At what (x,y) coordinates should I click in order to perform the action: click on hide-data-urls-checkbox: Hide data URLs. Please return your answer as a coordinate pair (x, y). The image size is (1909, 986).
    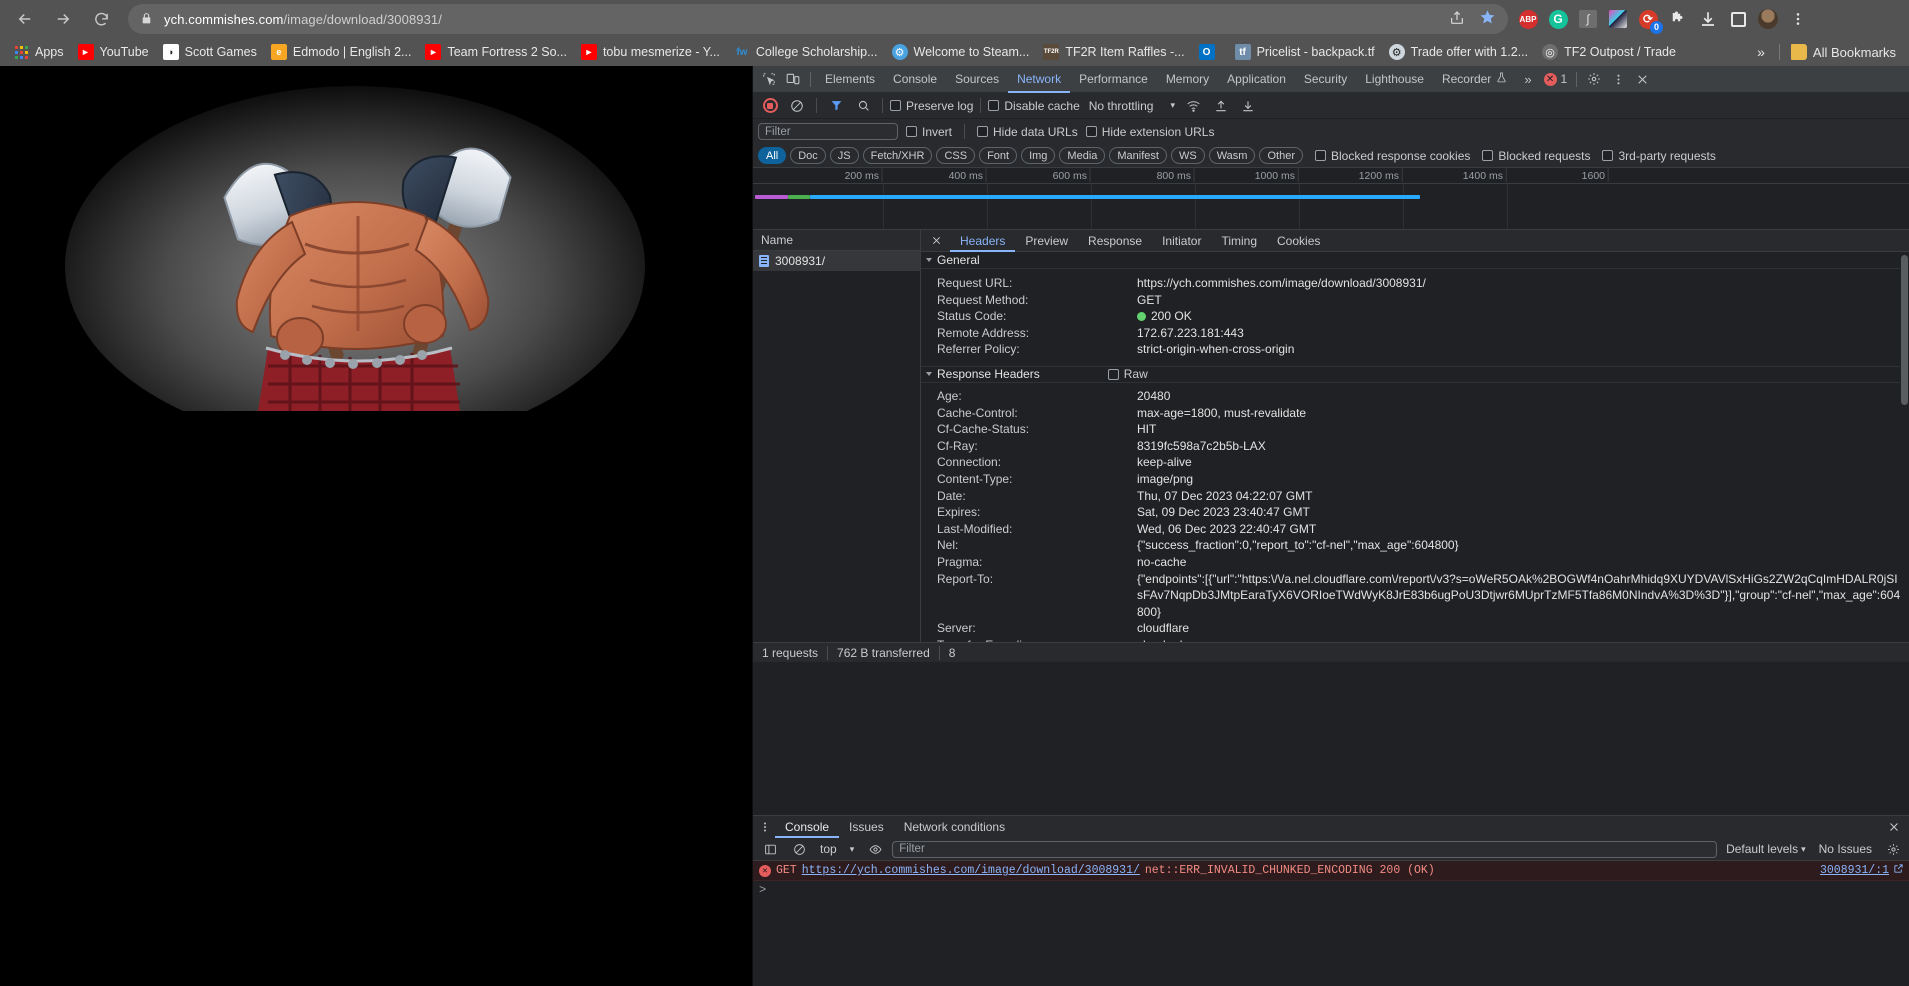
    Looking at the image, I should click on (1027, 132).